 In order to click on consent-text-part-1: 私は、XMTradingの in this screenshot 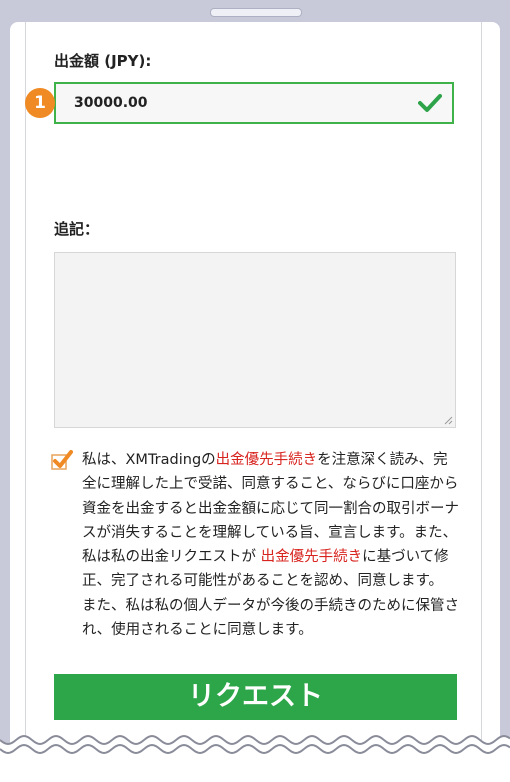, I will do `click(149, 460)`.